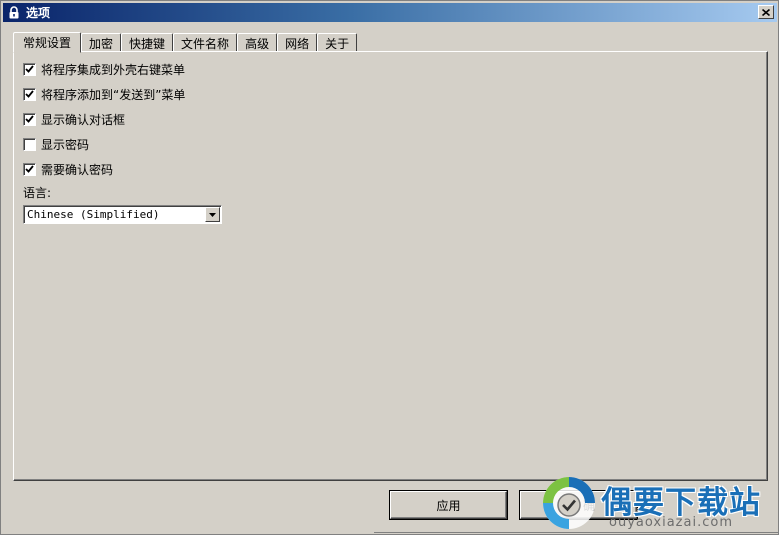 The width and height of the screenshot is (779, 535). What do you see at coordinates (337, 42) in the screenshot?
I see `tab-about: 关于` at bounding box center [337, 42].